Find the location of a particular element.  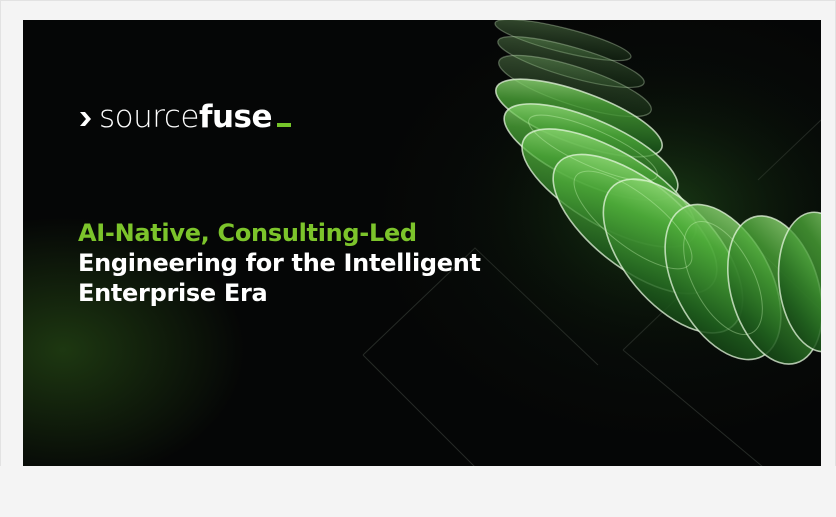

headline-line-accent: AI-Native, Consulting-Led is located at coordinates (247, 233).